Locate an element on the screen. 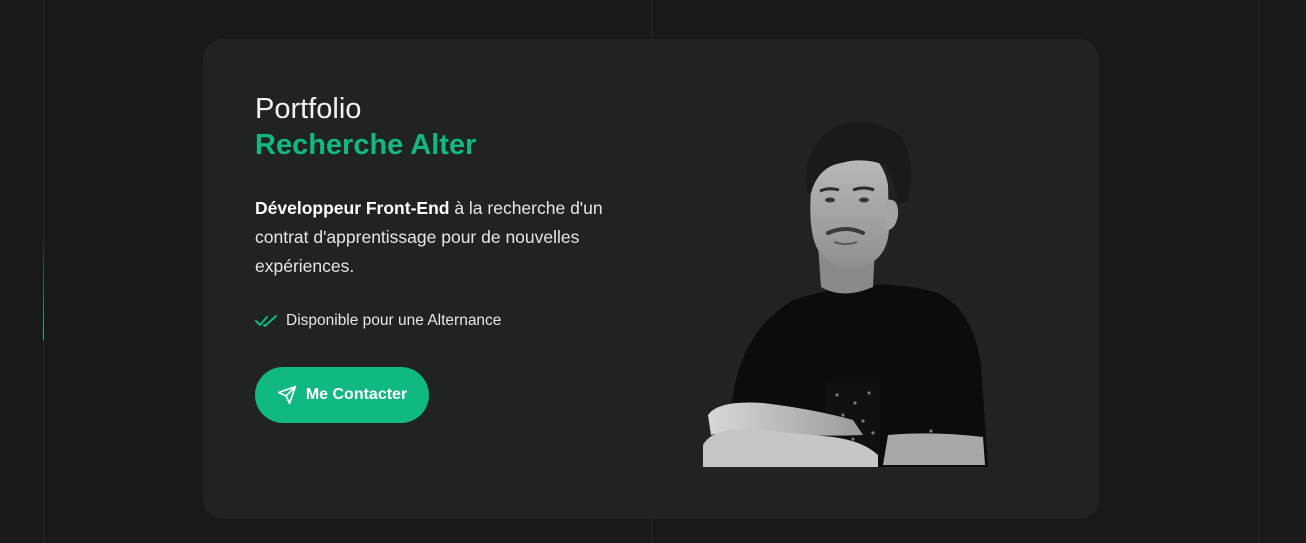  left-guide-accent is located at coordinates (43, 290).